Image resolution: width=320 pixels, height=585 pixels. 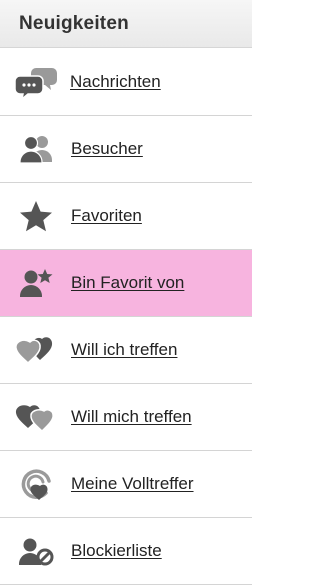 I want to click on menu-item-nachrichten: Nachrichten, so click(x=126, y=82).